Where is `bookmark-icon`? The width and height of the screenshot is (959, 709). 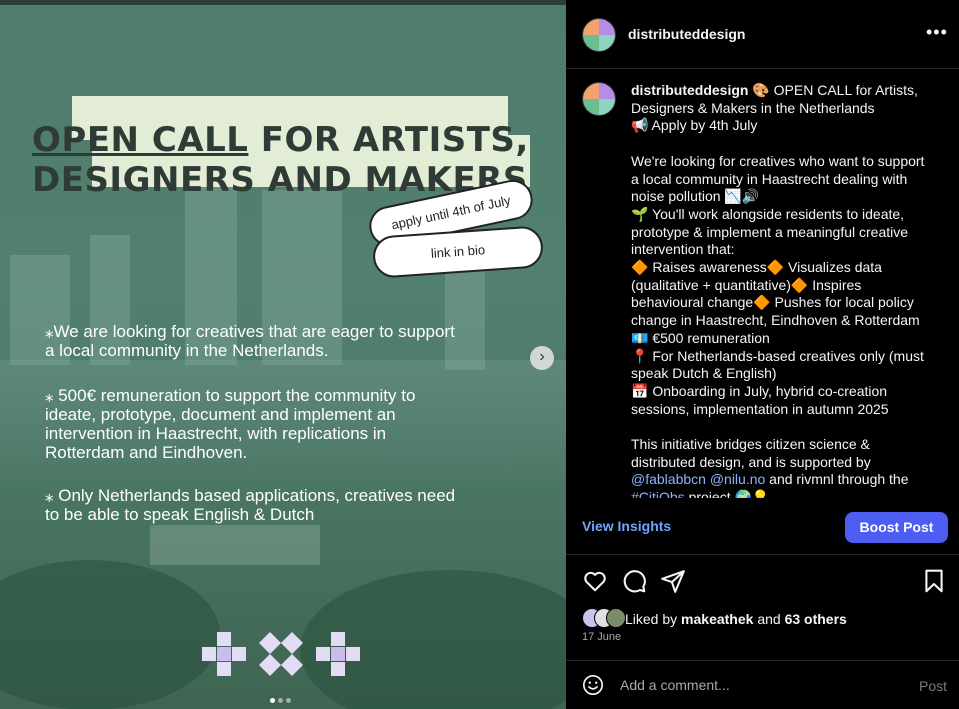
bookmark-icon is located at coordinates (934, 581).